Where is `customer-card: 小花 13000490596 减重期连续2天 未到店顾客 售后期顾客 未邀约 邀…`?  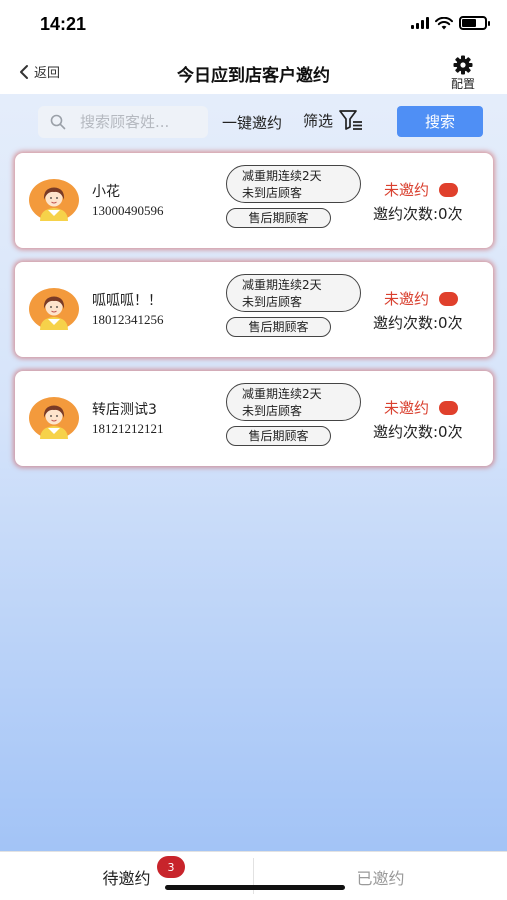
customer-card: 小花 13000490596 减重期连续2天 未到店顾客 售后期顾客 未邀约 邀… is located at coordinates (254, 200).